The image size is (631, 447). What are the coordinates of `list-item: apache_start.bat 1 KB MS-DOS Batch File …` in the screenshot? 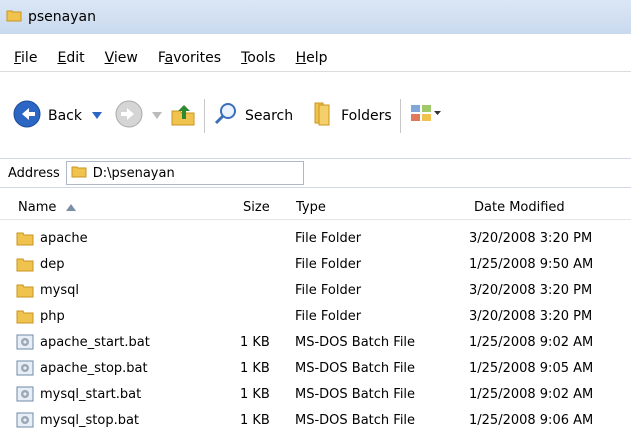 It's located at (315, 342).